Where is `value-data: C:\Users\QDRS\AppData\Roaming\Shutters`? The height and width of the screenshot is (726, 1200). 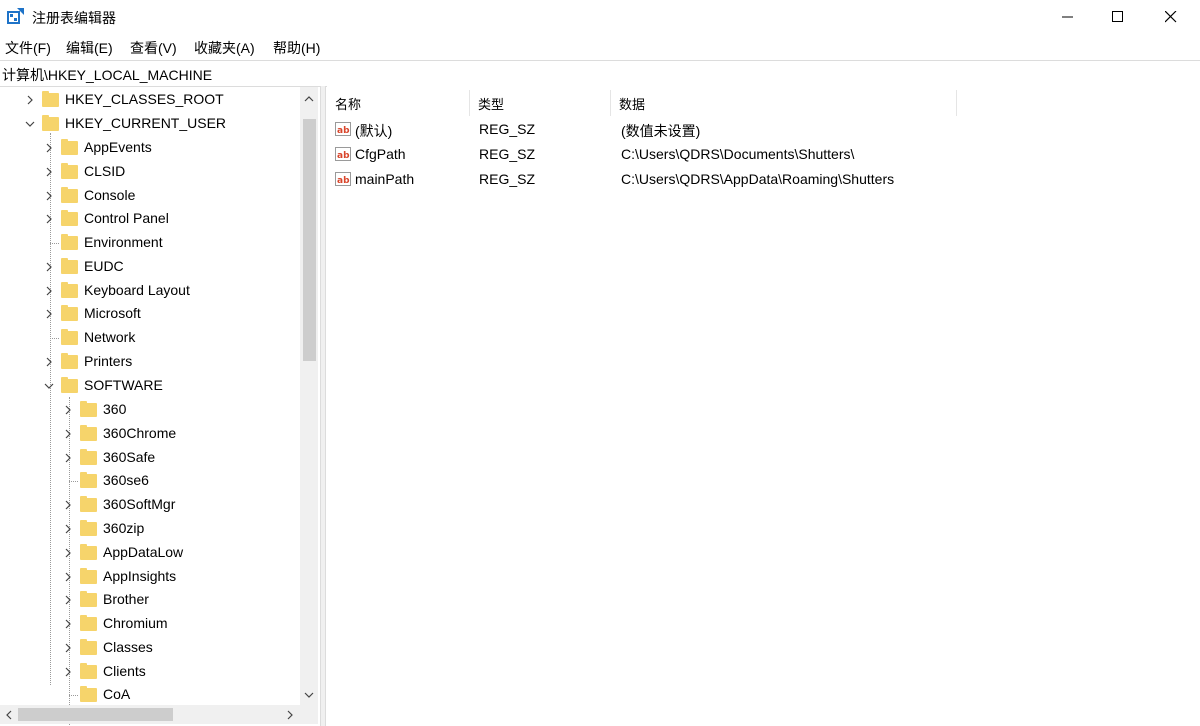 value-data: C:\Users\QDRS\AppData\Roaming\Shutters is located at coordinates (758, 179).